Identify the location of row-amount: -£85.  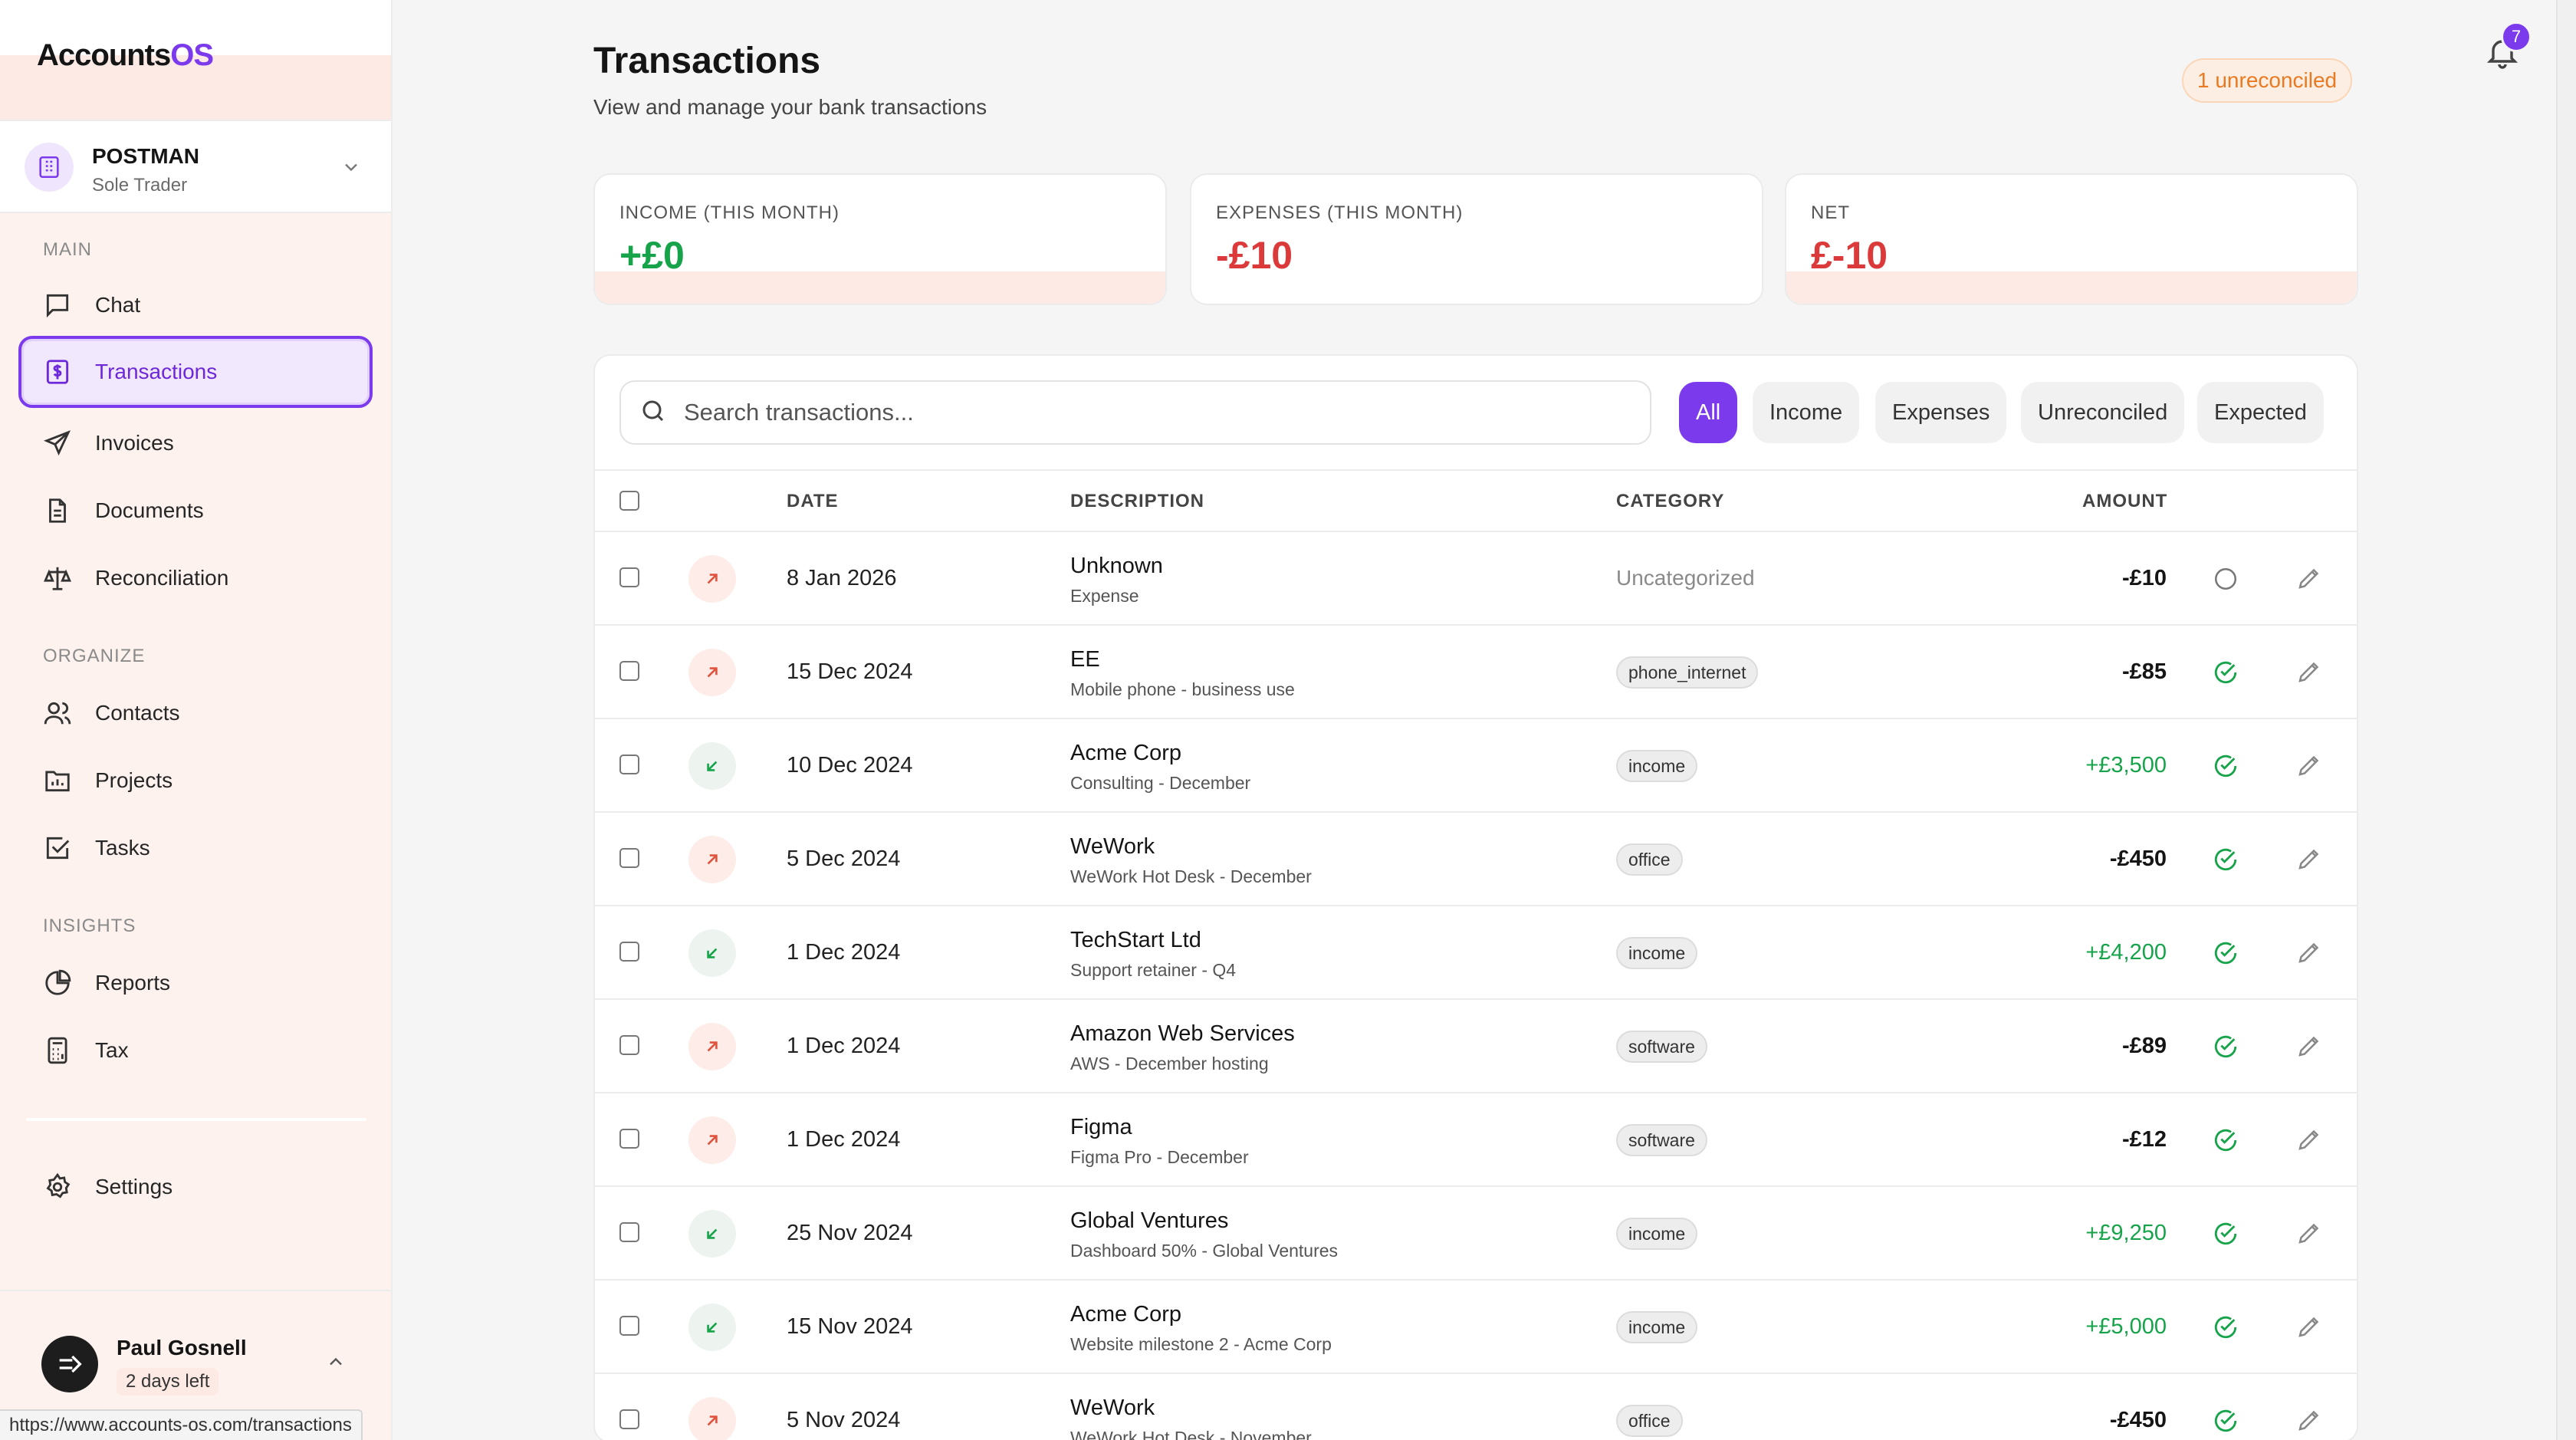
(2144, 671).